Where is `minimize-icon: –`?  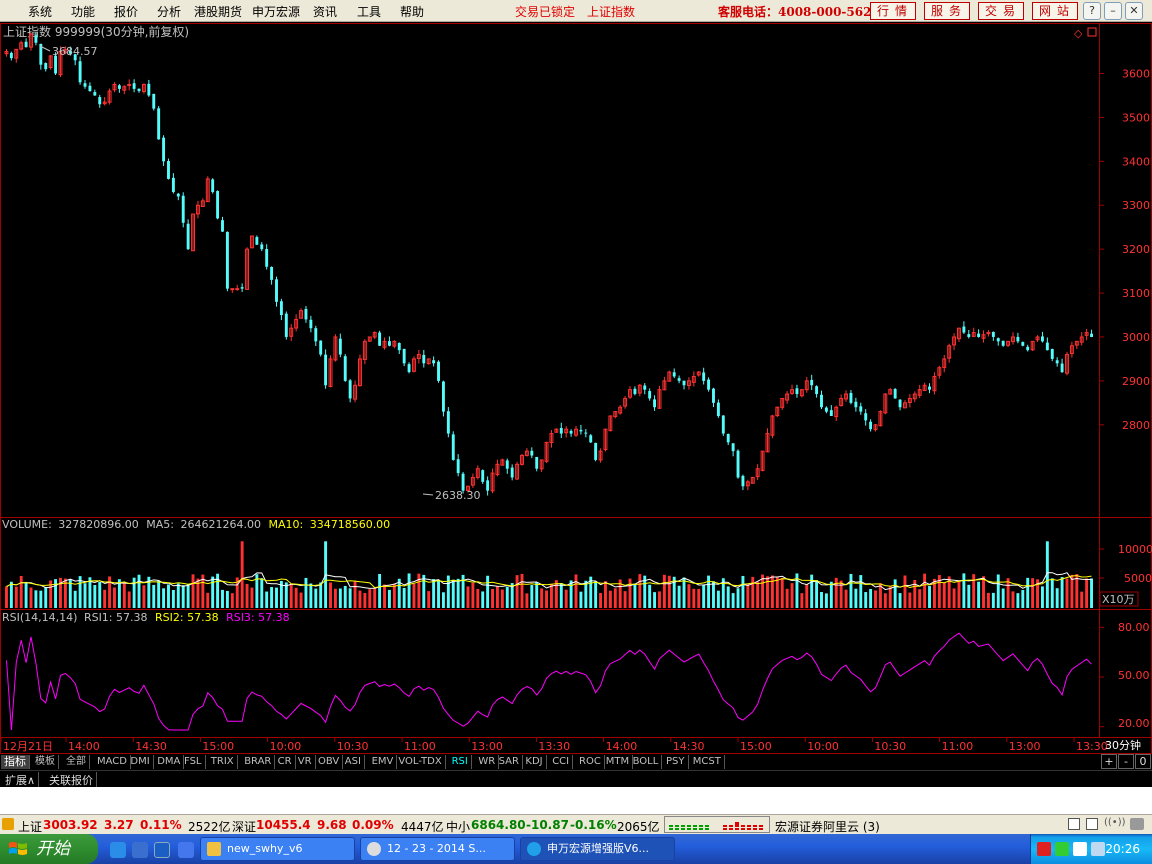
minimize-icon: – is located at coordinates (1113, 11).